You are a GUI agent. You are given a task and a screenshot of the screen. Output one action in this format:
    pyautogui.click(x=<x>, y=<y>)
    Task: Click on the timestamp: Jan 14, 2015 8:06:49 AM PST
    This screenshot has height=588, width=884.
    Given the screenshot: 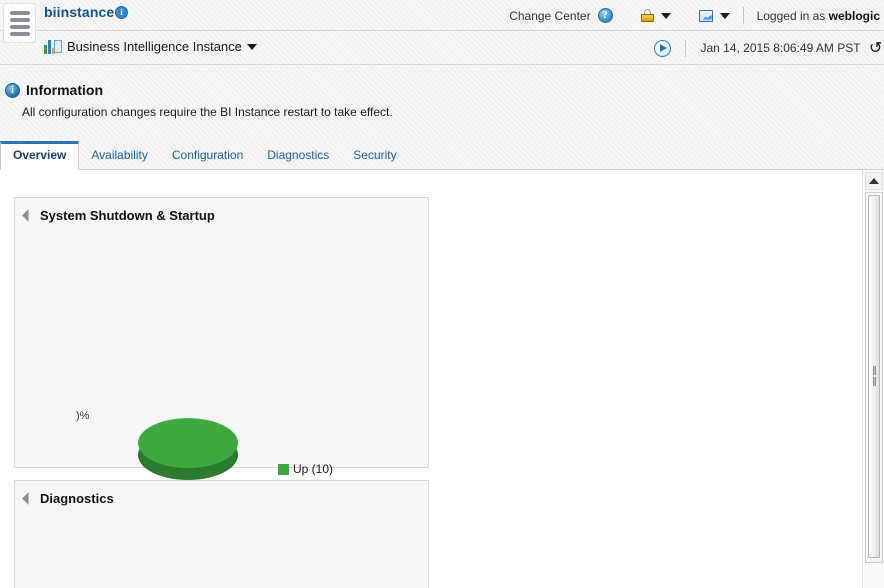 What is the action you would take?
    pyautogui.click(x=780, y=48)
    